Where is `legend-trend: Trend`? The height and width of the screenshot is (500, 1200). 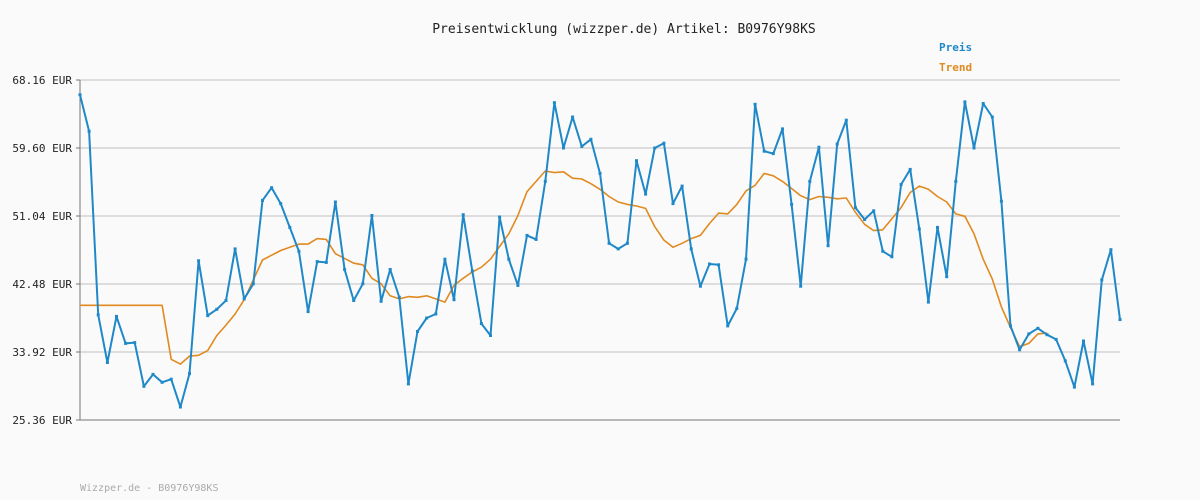 legend-trend: Trend is located at coordinates (955, 67).